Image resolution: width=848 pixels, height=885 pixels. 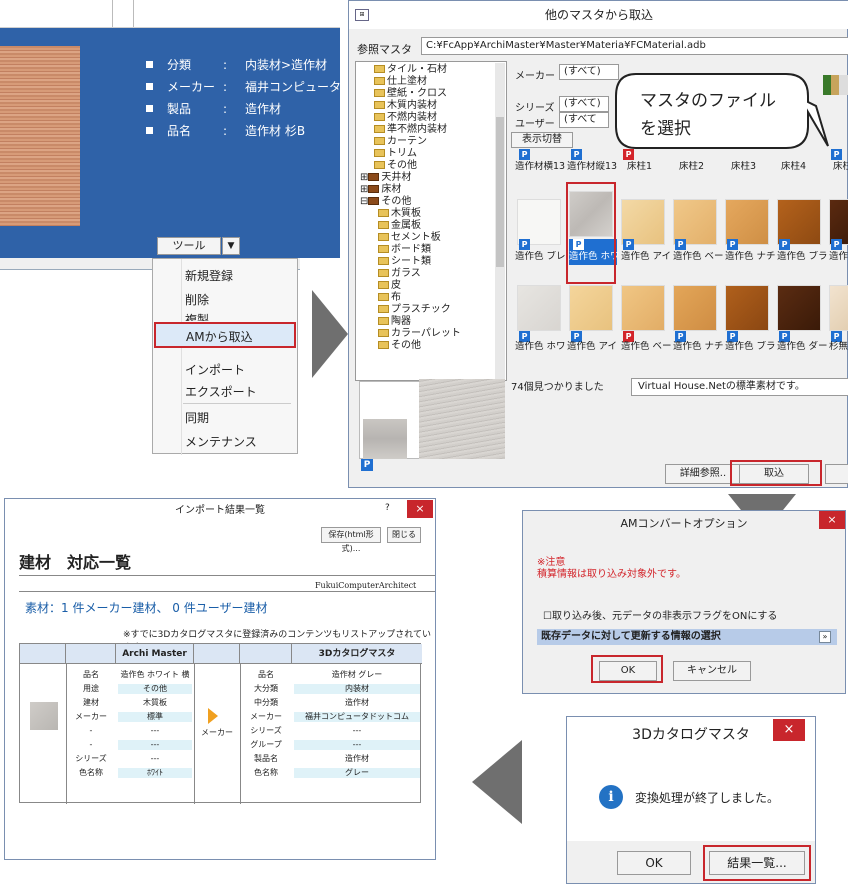 I want to click on scrollbar-thumb, so click(x=500, y=192).